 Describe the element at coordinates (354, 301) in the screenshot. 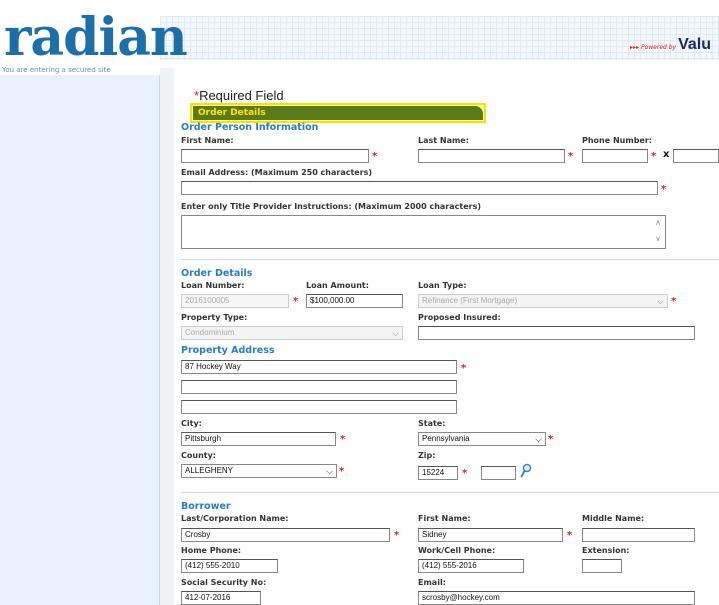

I see `loan-amount-input: $100,000.00` at that location.